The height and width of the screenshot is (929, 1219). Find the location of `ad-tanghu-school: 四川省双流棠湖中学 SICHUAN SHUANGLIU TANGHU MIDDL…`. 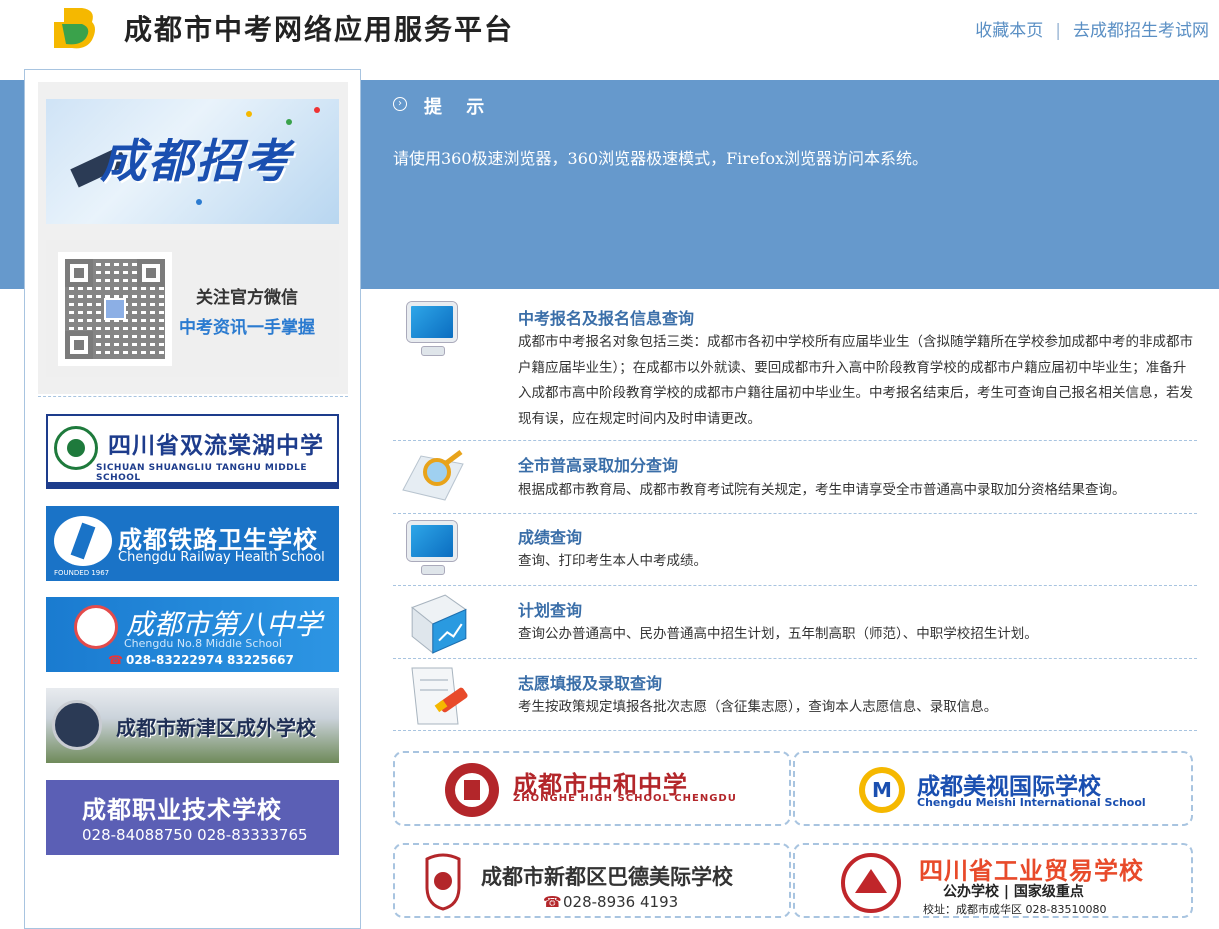

ad-tanghu-school: 四川省双流棠湖中学 SICHUAN SHUANGLIU TANGHU MIDDL… is located at coordinates (192, 451).